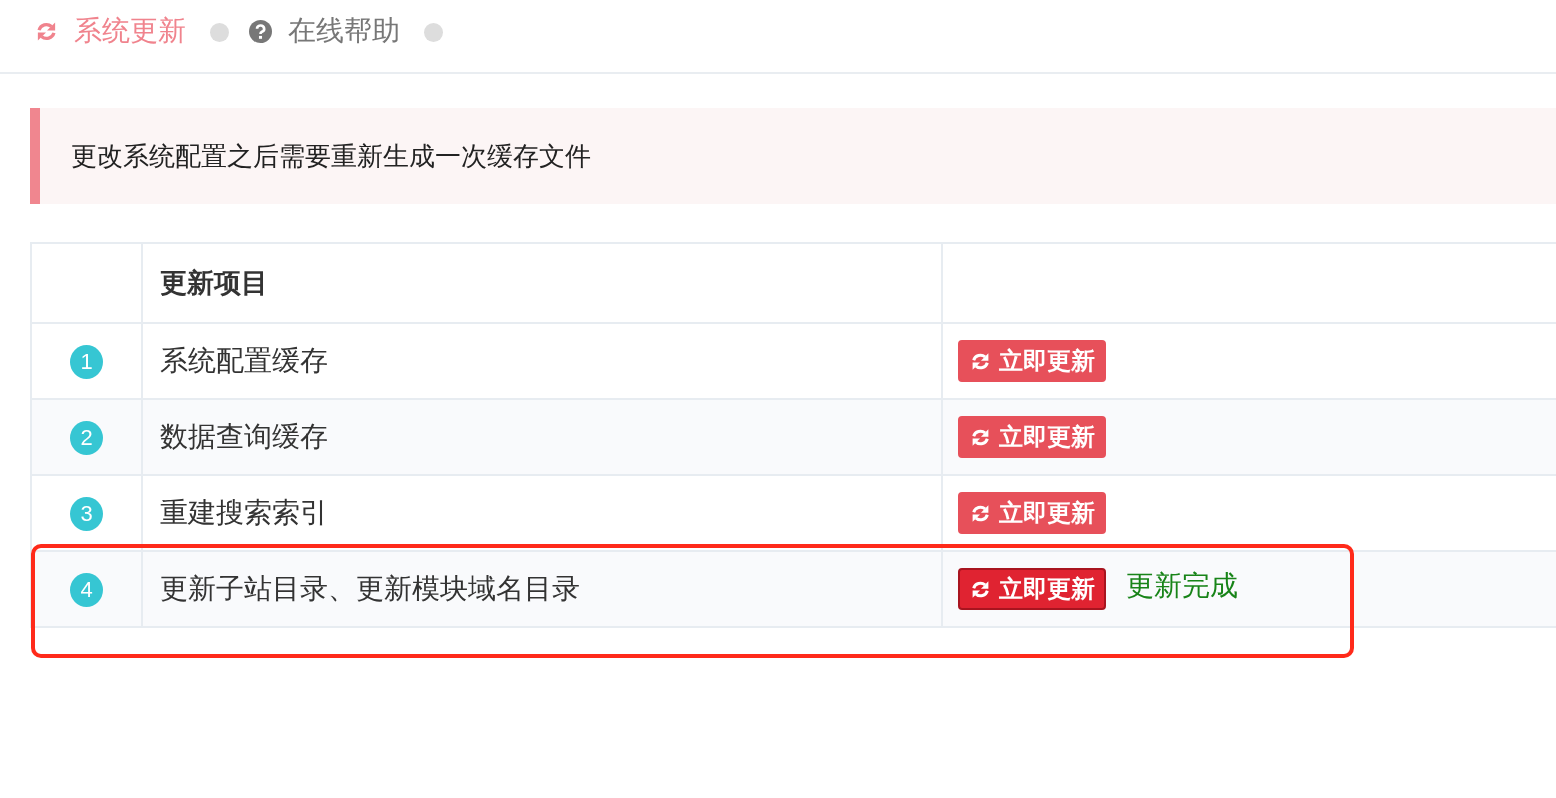  Describe the element at coordinates (86, 590) in the screenshot. I see `number-badge: 4` at that location.